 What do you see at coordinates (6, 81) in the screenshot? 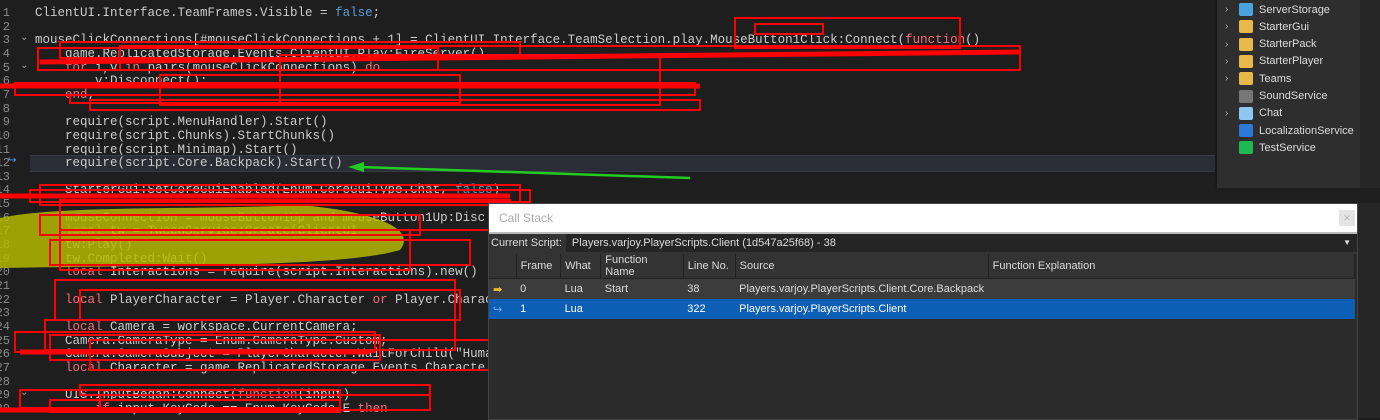
I see `line-number: 6` at bounding box center [6, 81].